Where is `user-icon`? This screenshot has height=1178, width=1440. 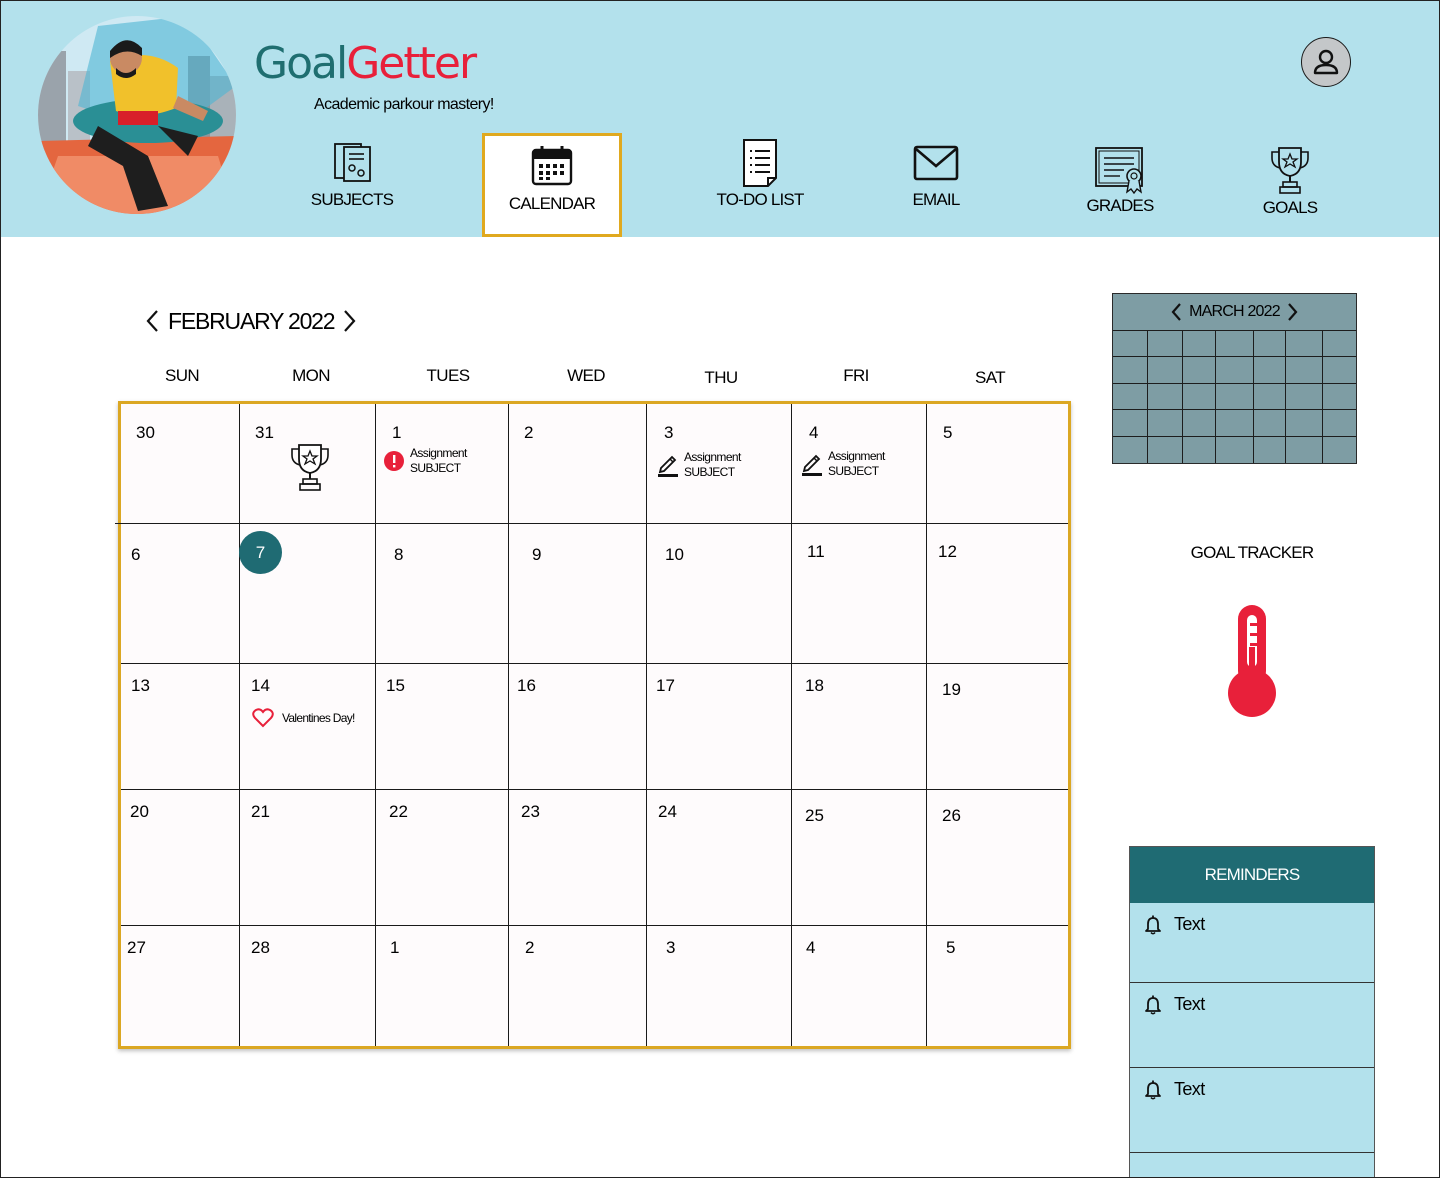 user-icon is located at coordinates (1326, 62).